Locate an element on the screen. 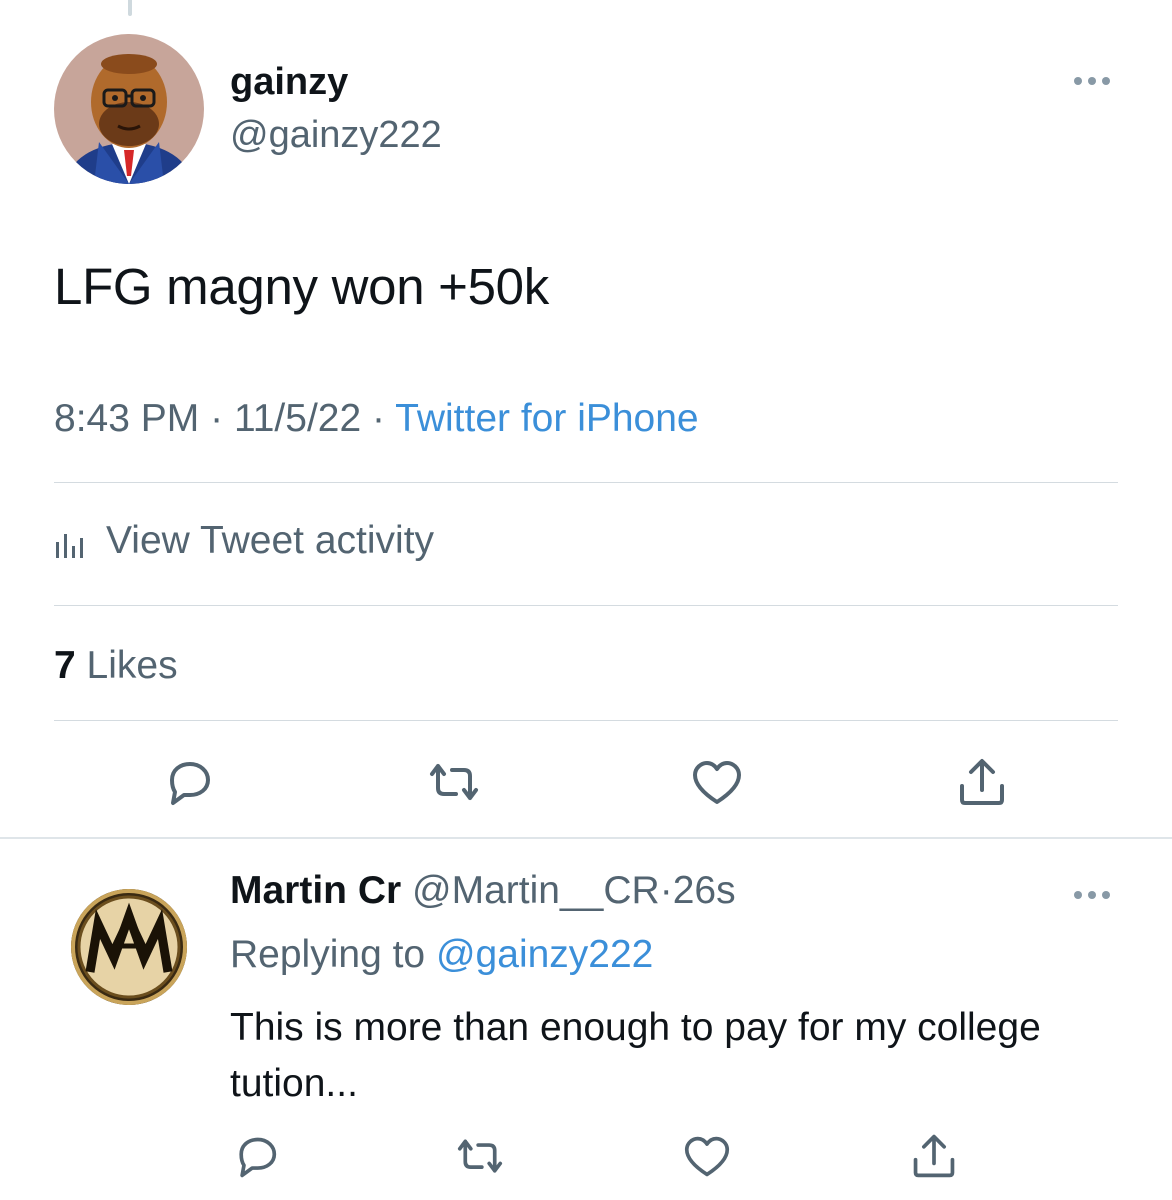  reply-like-button is located at coordinates (707, 1159).